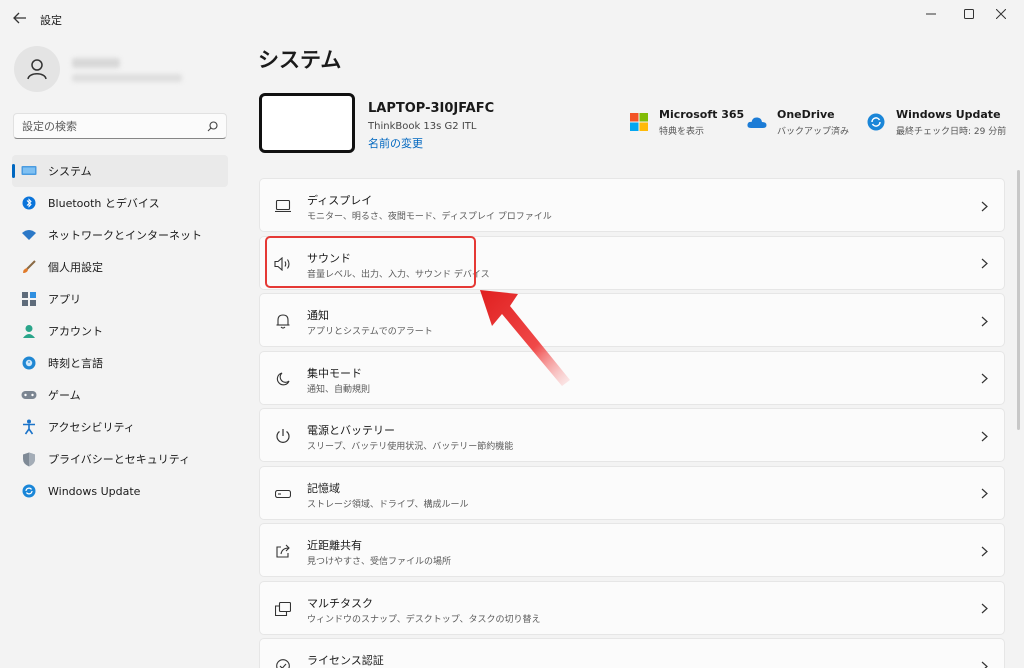  I want to click on sidebar-item-label: アクセシビリティ, so click(91, 427).